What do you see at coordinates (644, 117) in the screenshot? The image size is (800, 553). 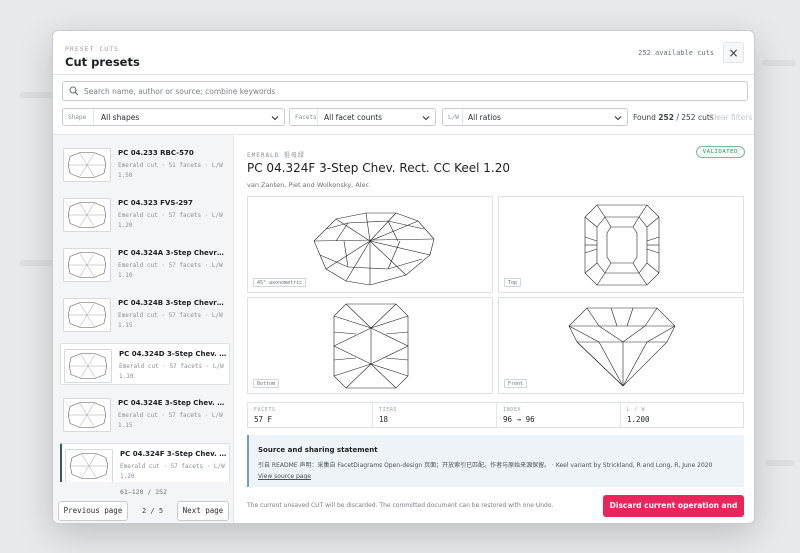 I see `found-prefix: Found` at bounding box center [644, 117].